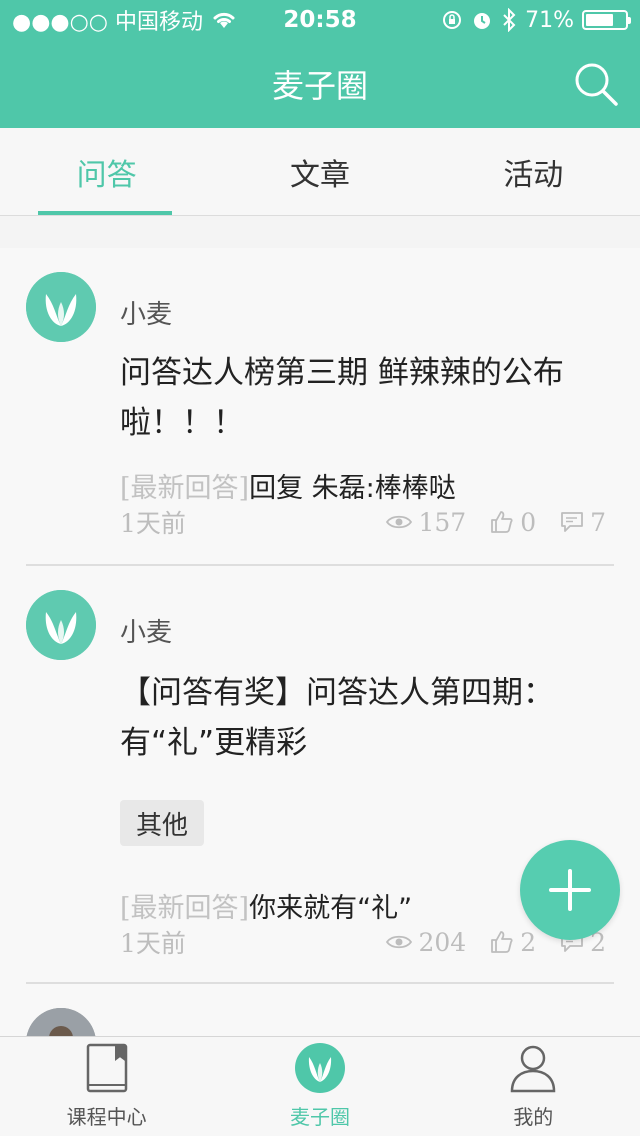 The height and width of the screenshot is (1136, 640). What do you see at coordinates (598, 522) in the screenshot?
I see `comments-count: 7` at bounding box center [598, 522].